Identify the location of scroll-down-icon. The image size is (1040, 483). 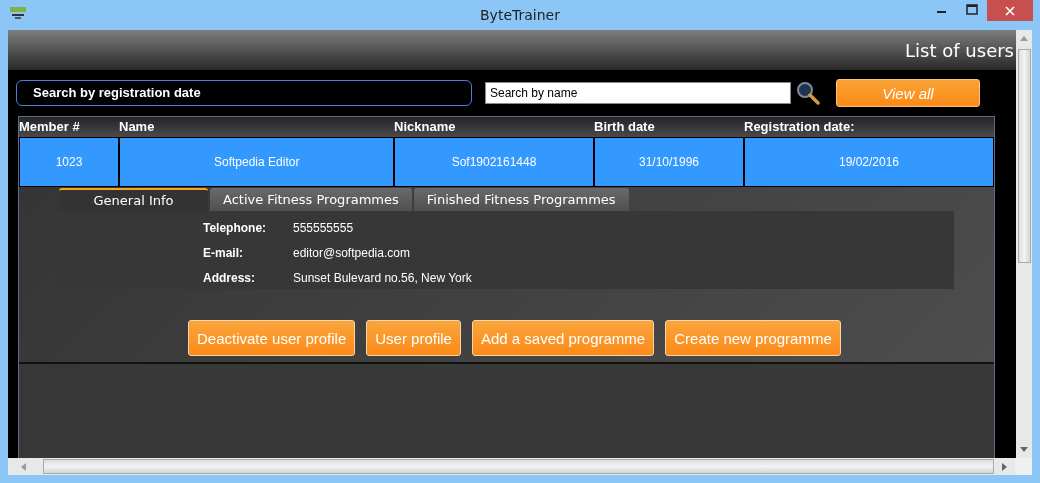
(1024, 449).